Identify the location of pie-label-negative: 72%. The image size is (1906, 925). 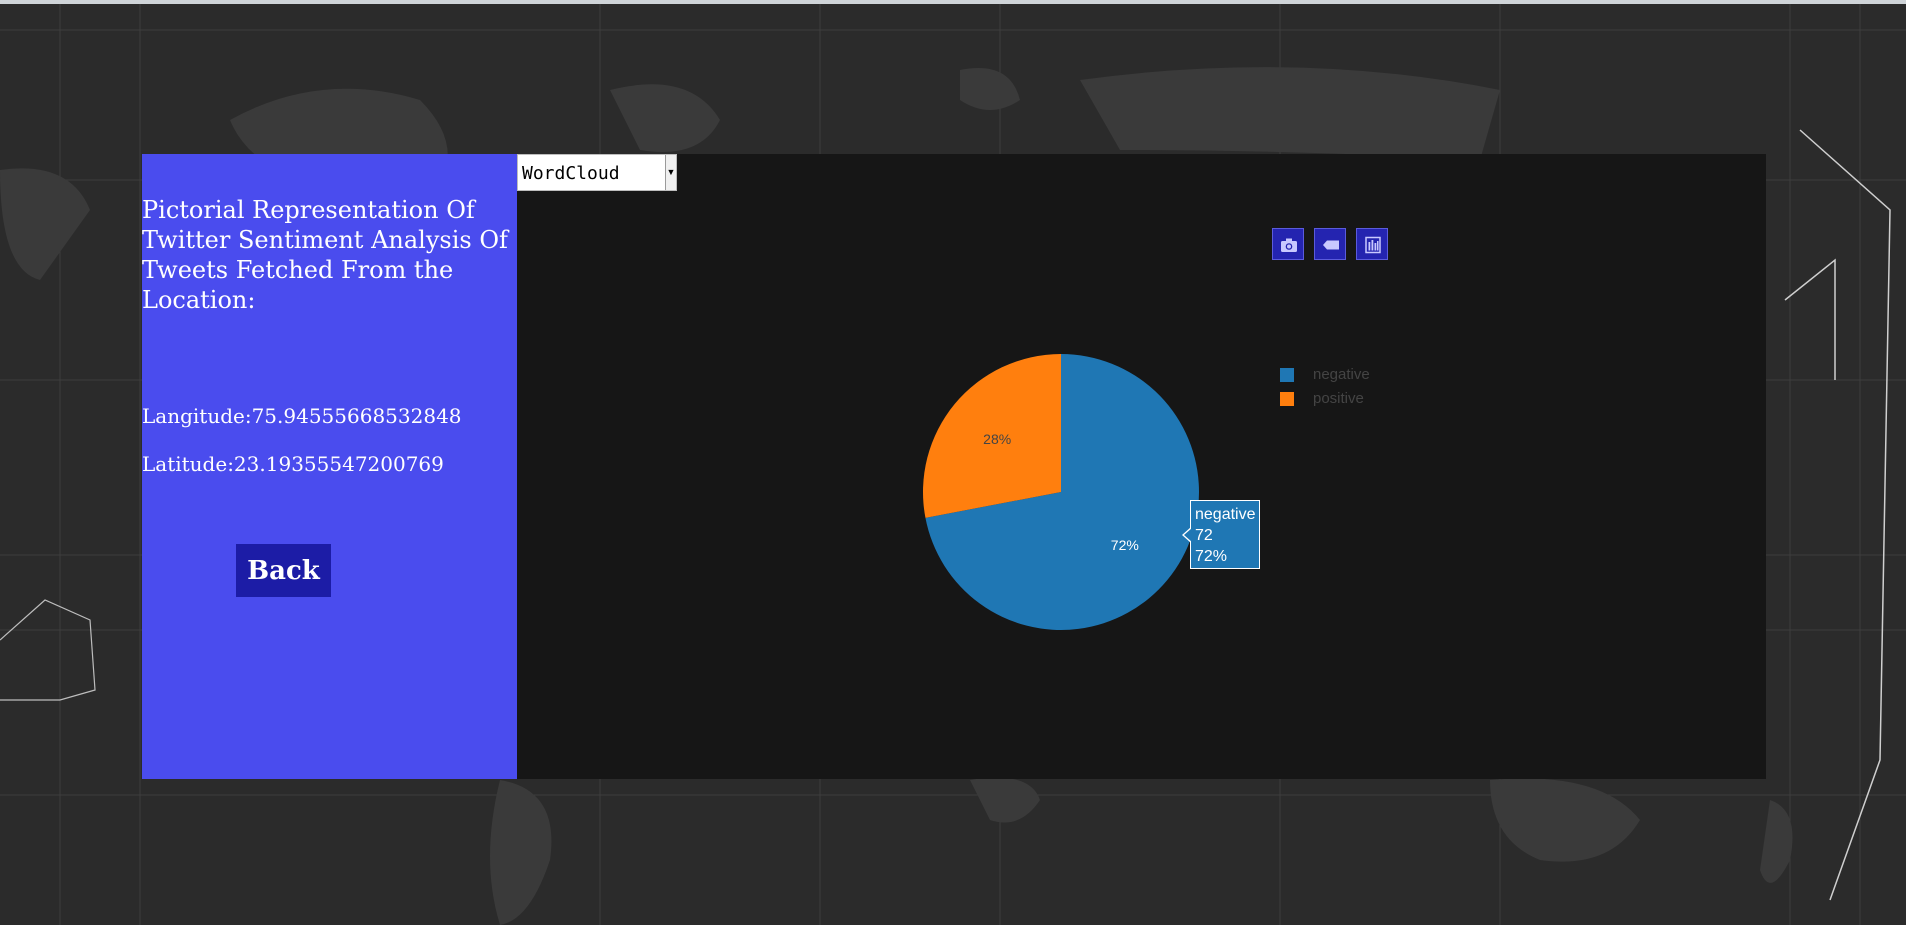
(1125, 545).